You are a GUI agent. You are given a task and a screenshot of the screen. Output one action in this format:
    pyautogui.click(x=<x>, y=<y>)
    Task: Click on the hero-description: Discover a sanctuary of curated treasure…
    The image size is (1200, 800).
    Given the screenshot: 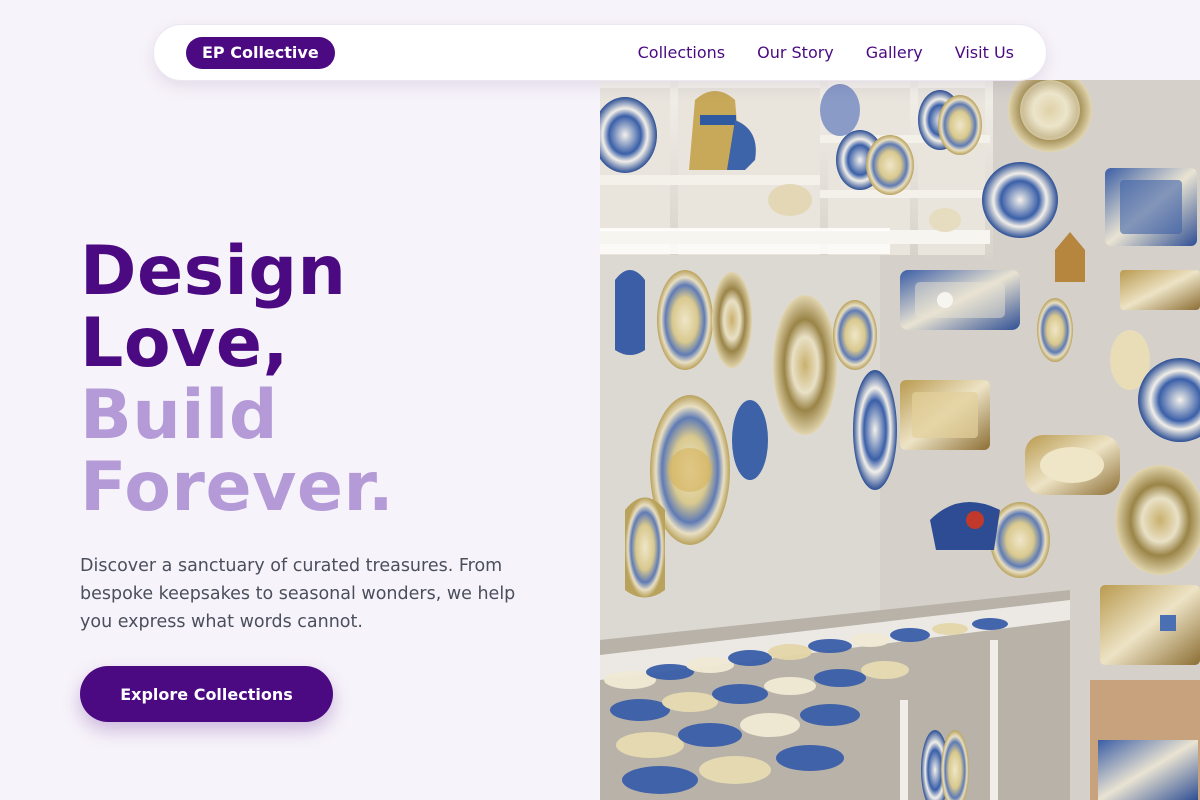 What is the action you would take?
    pyautogui.click(x=298, y=594)
    